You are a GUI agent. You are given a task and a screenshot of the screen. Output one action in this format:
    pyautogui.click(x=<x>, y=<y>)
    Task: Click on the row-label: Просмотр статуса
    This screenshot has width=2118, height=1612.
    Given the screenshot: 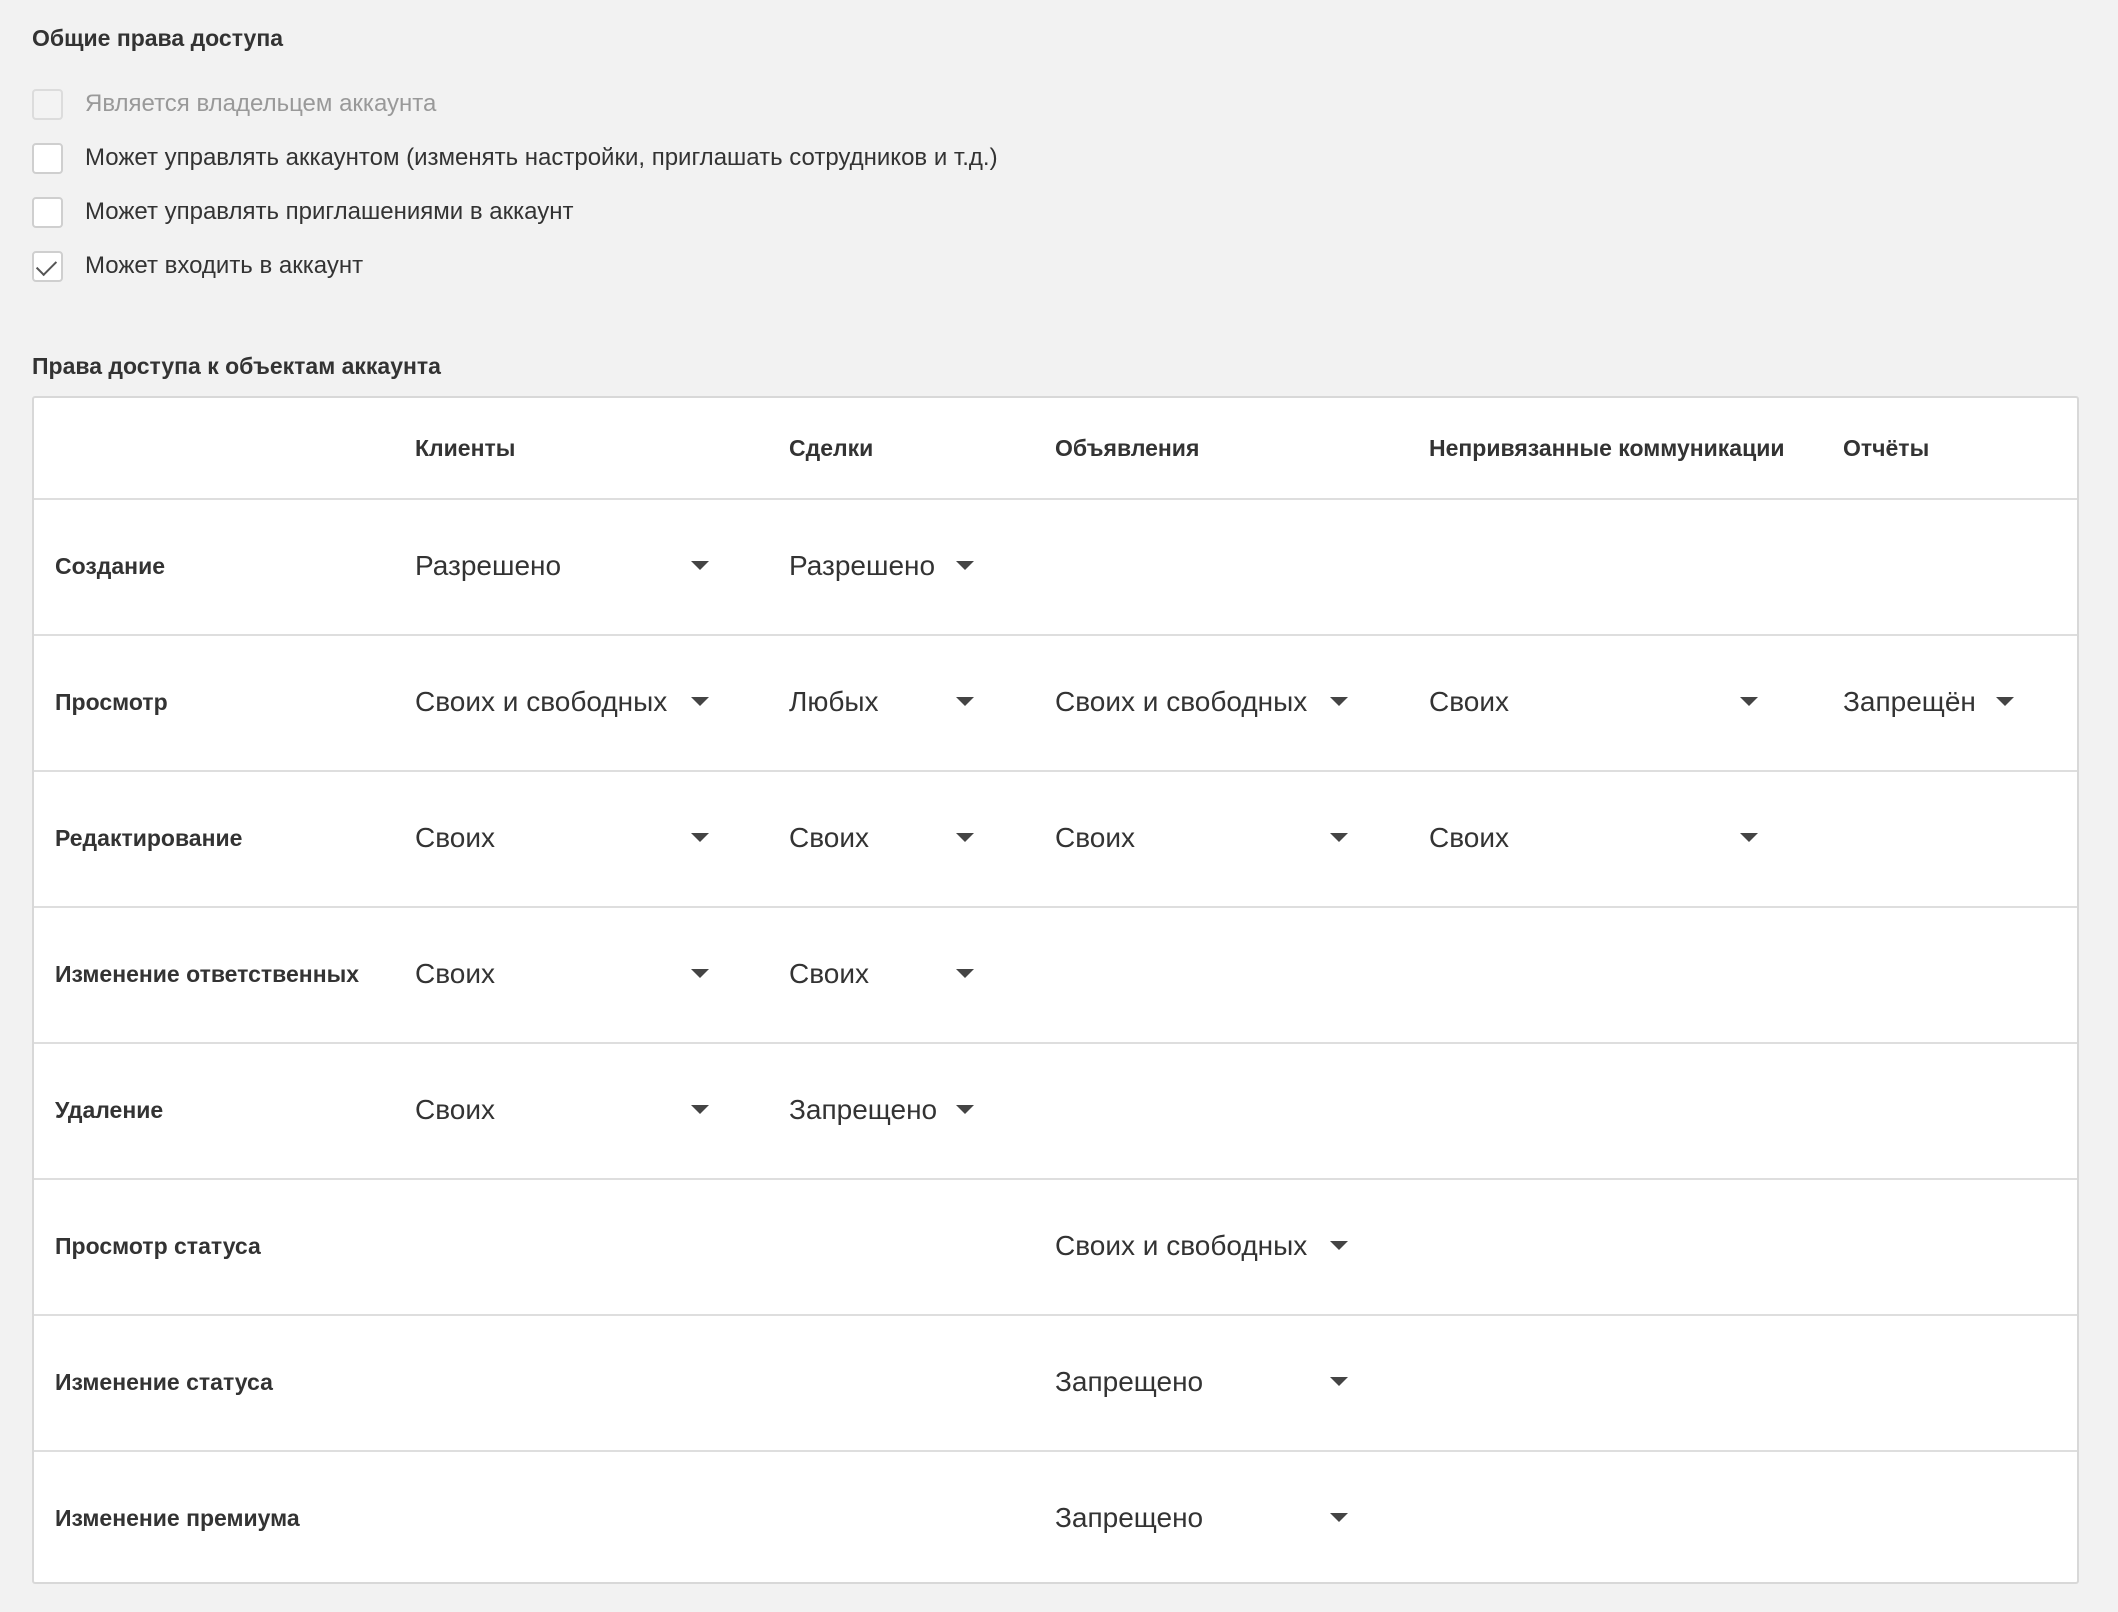 What is the action you would take?
    pyautogui.click(x=158, y=1245)
    